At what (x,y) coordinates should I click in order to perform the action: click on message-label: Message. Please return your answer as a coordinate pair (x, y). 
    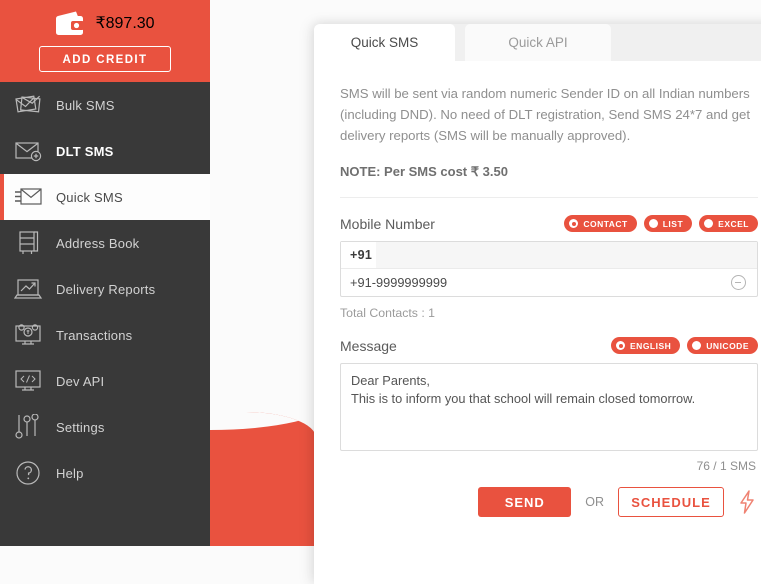
    Looking at the image, I should click on (368, 345).